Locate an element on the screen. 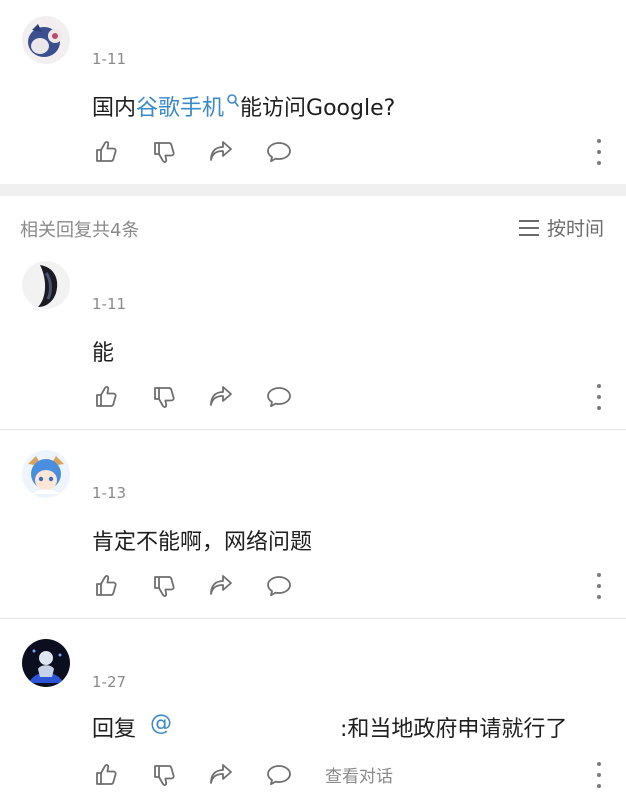 The image size is (626, 800). comment-date: 1-11 is located at coordinates (109, 59).